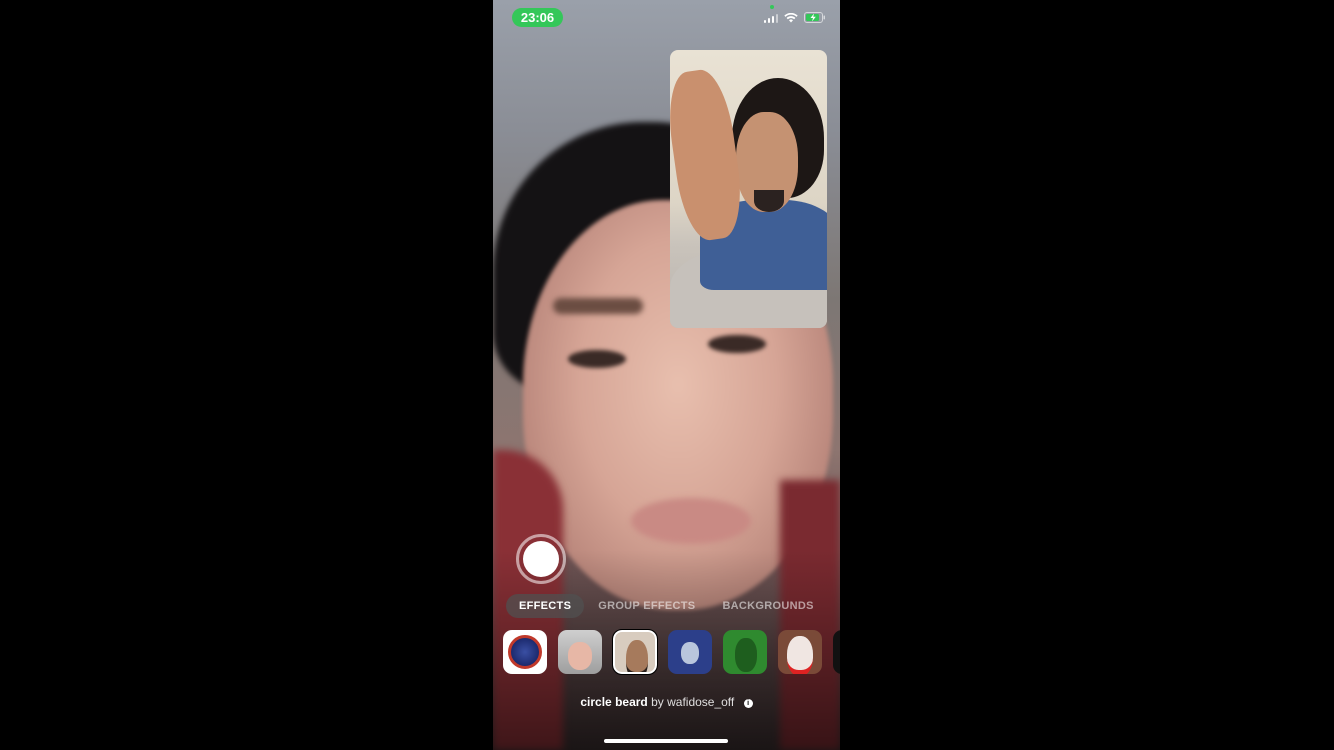  What do you see at coordinates (580, 652) in the screenshot?
I see `face-paint-effect-icon` at bounding box center [580, 652].